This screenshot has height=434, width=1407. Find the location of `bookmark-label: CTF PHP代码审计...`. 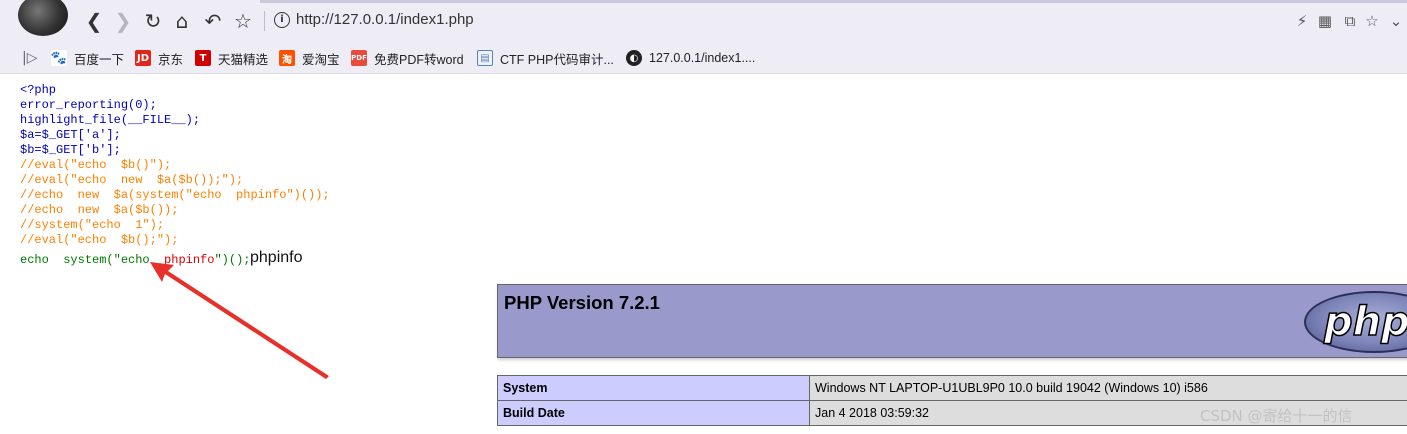

bookmark-label: CTF PHP代码审计... is located at coordinates (557, 59).